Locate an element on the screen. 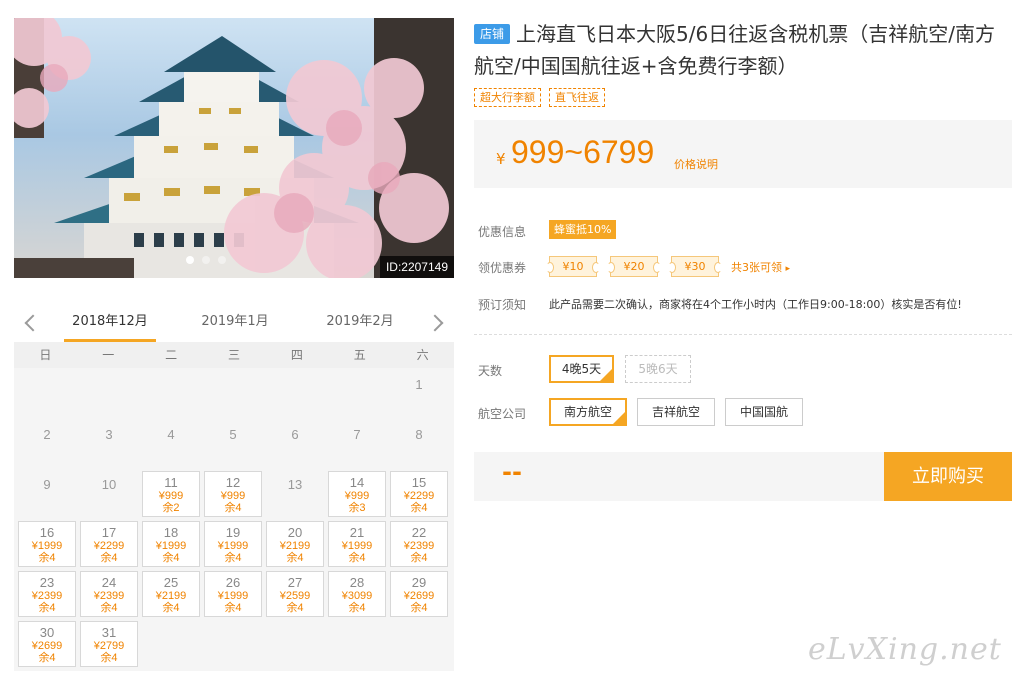  calendar-day: 16 ¥1999 余4 is located at coordinates (47, 544).